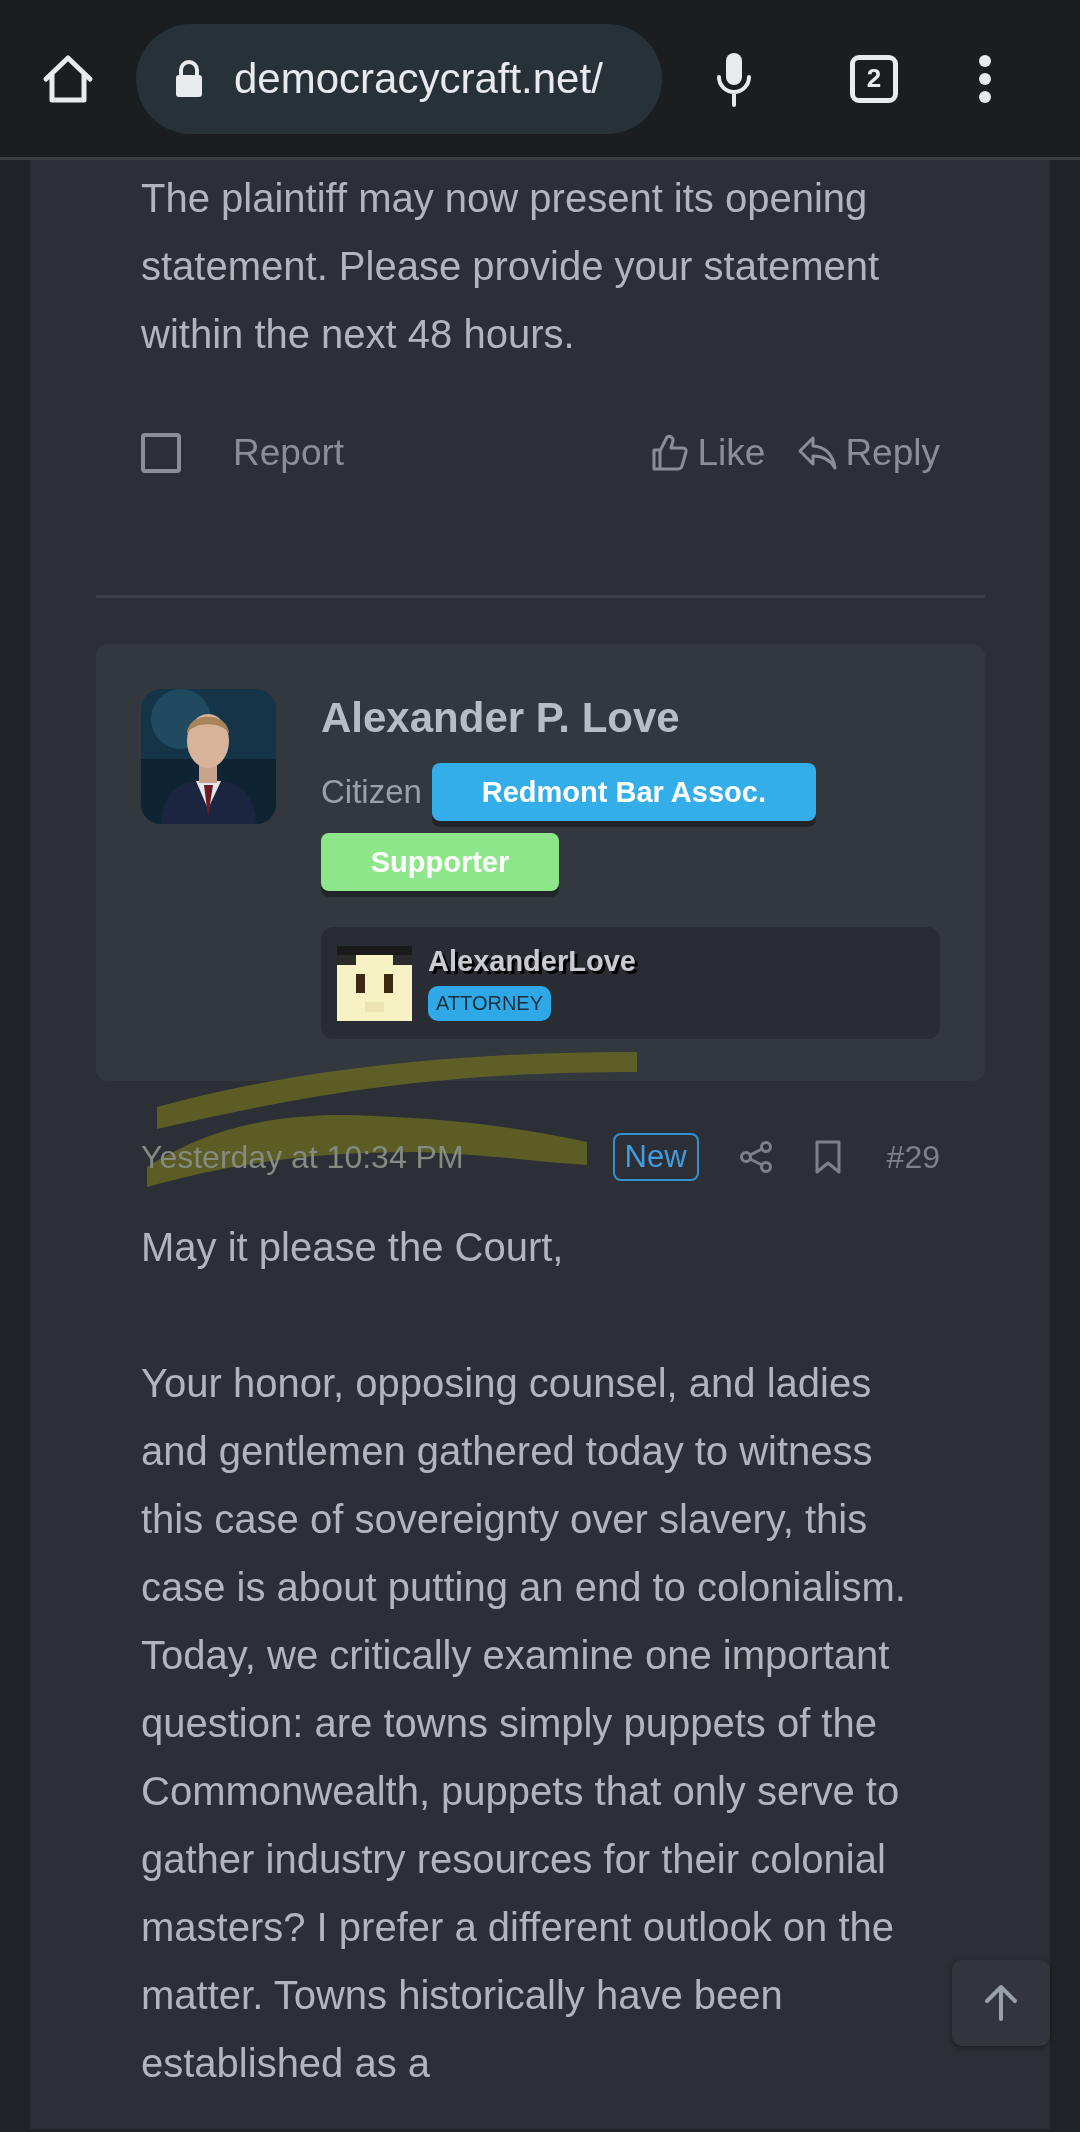 Image resolution: width=1080 pixels, height=2132 pixels. I want to click on report-link: Report, so click(289, 453).